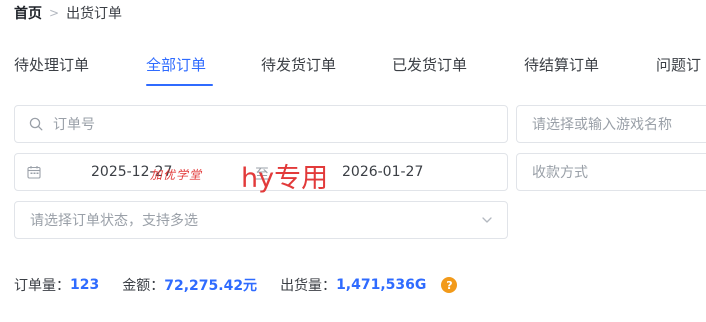  What do you see at coordinates (298, 64) in the screenshot?
I see `tab-pending-ship: 待发货订单` at bounding box center [298, 64].